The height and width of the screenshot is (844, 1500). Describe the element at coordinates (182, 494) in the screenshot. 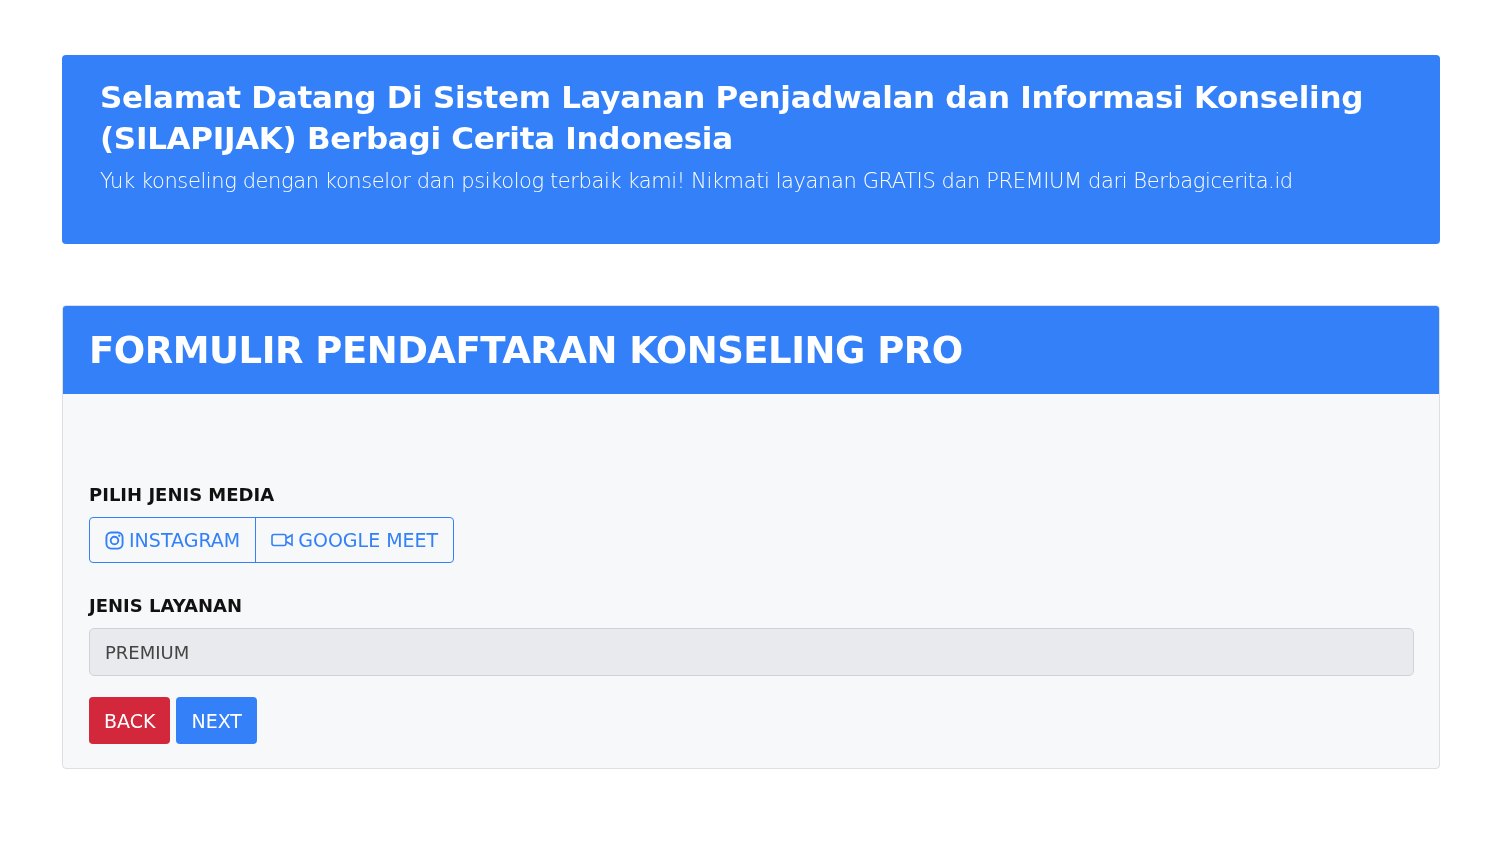

I see `media-label: PILIH JENIS MEDIA` at that location.